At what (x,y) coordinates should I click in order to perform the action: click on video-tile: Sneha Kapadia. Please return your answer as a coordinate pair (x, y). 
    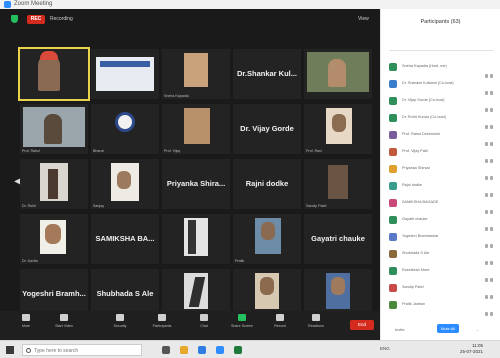
    Looking at the image, I should click on (196, 74).